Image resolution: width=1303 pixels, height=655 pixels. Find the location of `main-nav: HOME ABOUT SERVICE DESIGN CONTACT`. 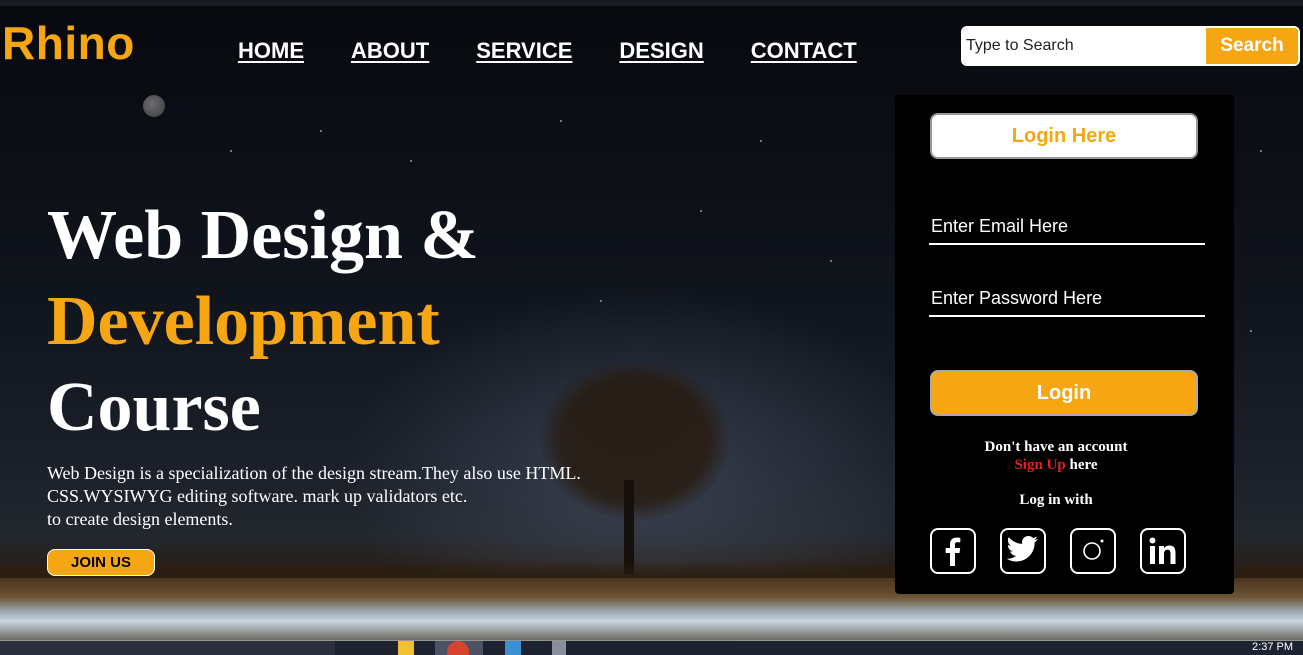

main-nav: HOME ABOUT SERVICE DESIGN CONTACT is located at coordinates (547, 51).